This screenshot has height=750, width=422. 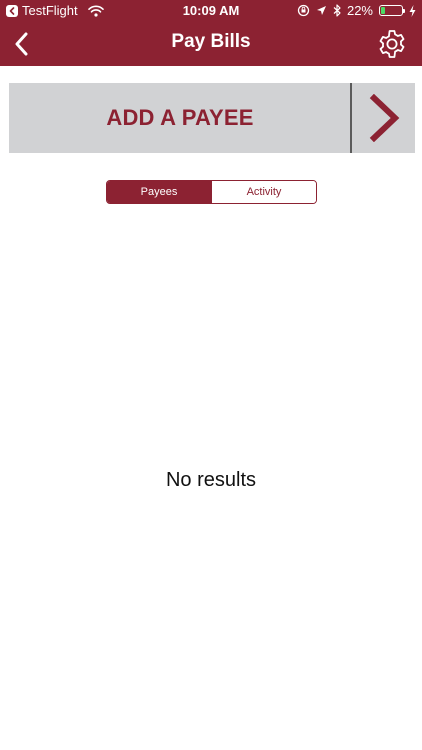 What do you see at coordinates (359, 10) in the screenshot?
I see `battery-percent: 22%` at bounding box center [359, 10].